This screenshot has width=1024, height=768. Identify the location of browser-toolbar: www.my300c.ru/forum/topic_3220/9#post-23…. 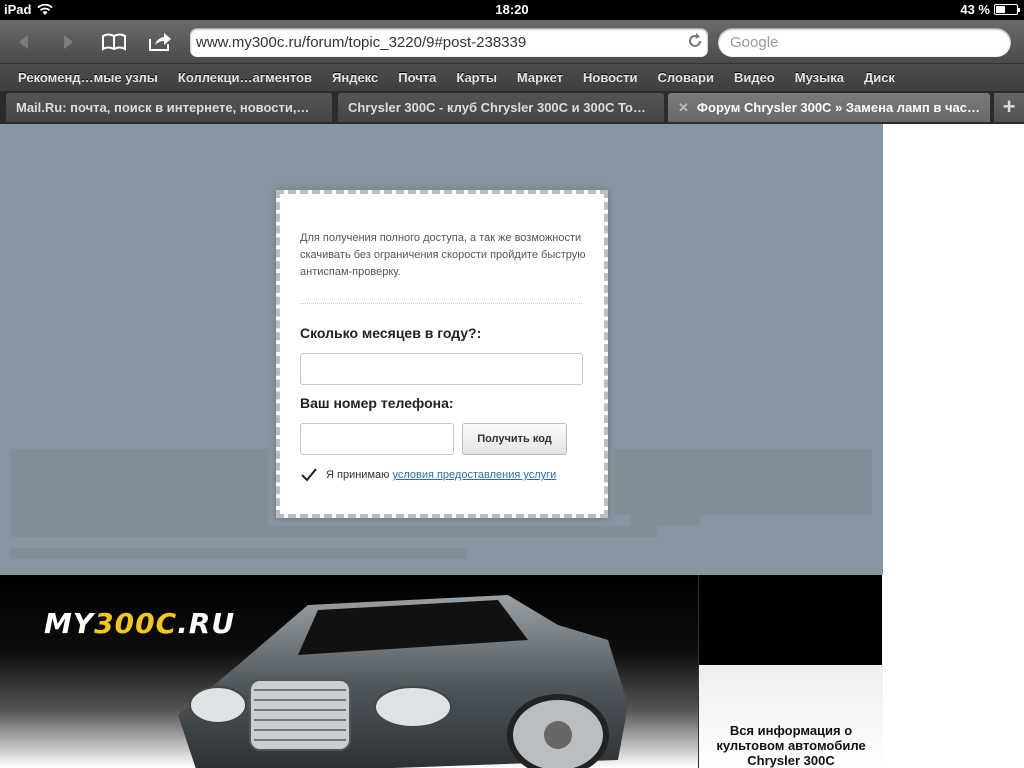
(512, 42).